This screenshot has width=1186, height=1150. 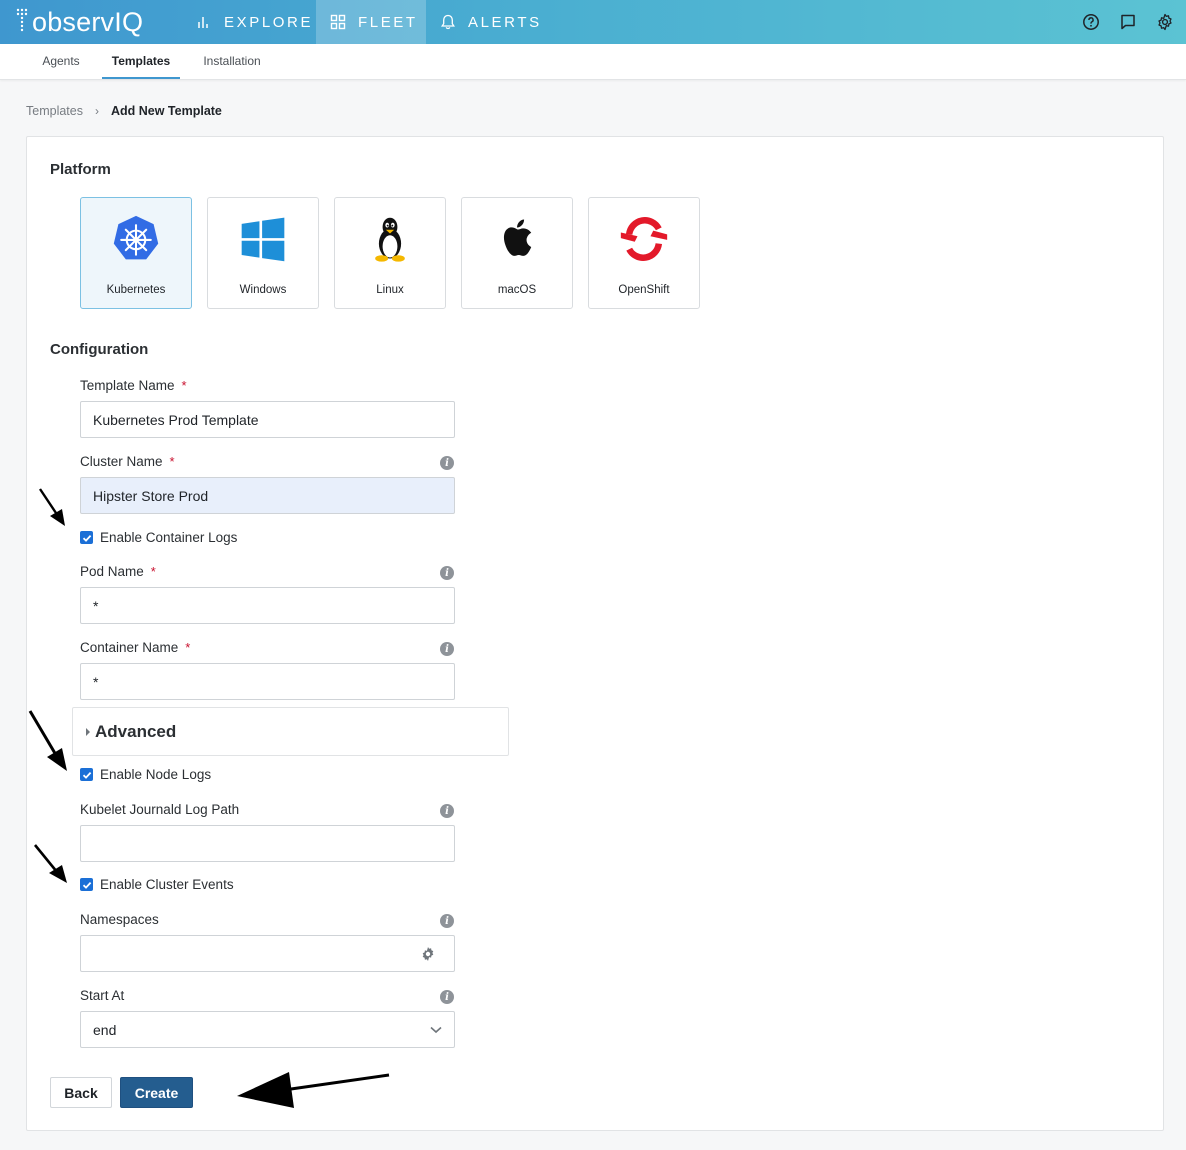 I want to click on nav-alerts-label: ALERTS, so click(x=505, y=22).